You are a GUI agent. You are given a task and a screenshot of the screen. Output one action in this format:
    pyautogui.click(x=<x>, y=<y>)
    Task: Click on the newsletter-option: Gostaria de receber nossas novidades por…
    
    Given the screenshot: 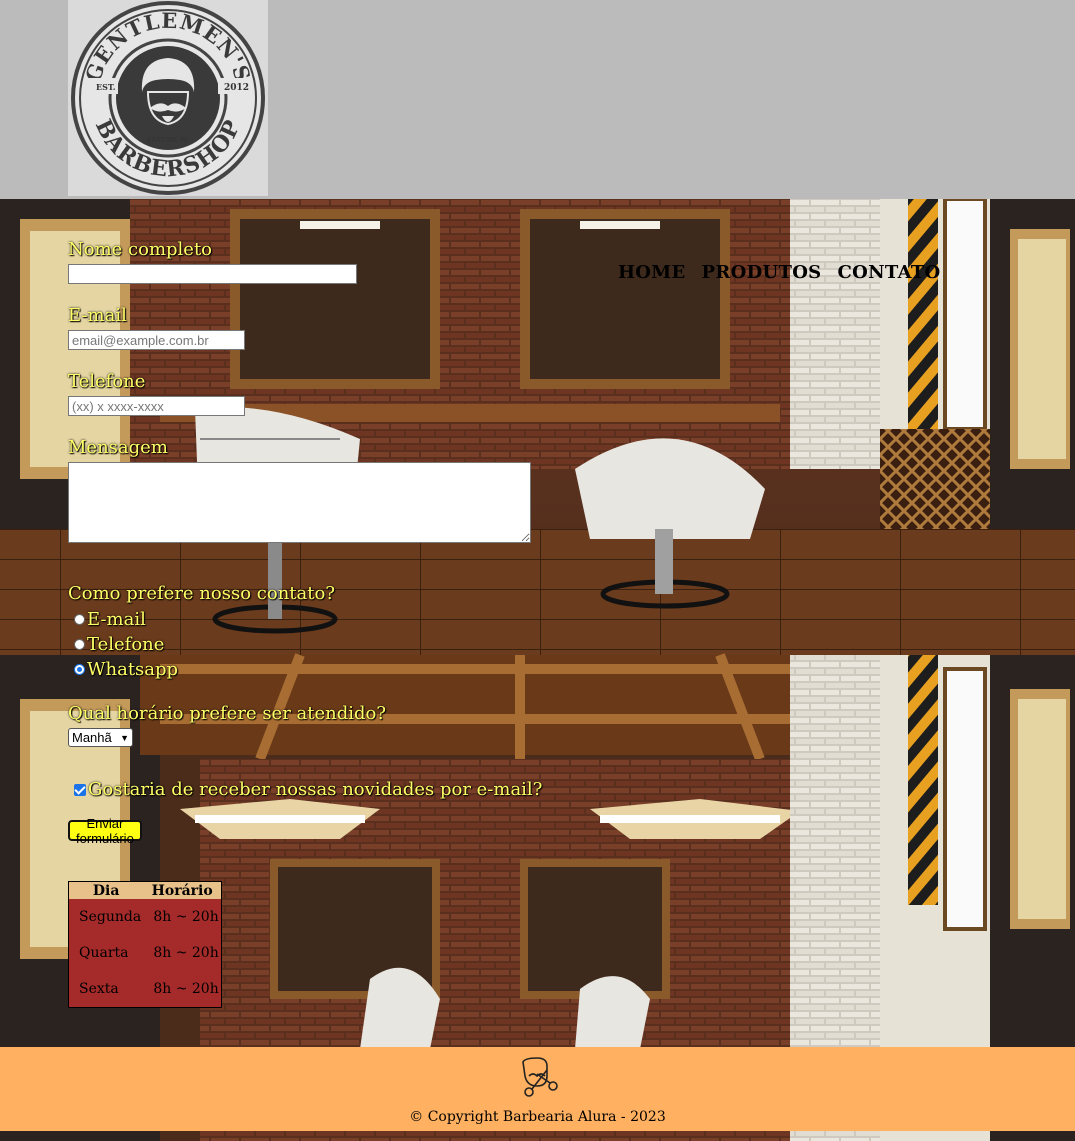 What is the action you would take?
    pyautogui.click(x=308, y=789)
    